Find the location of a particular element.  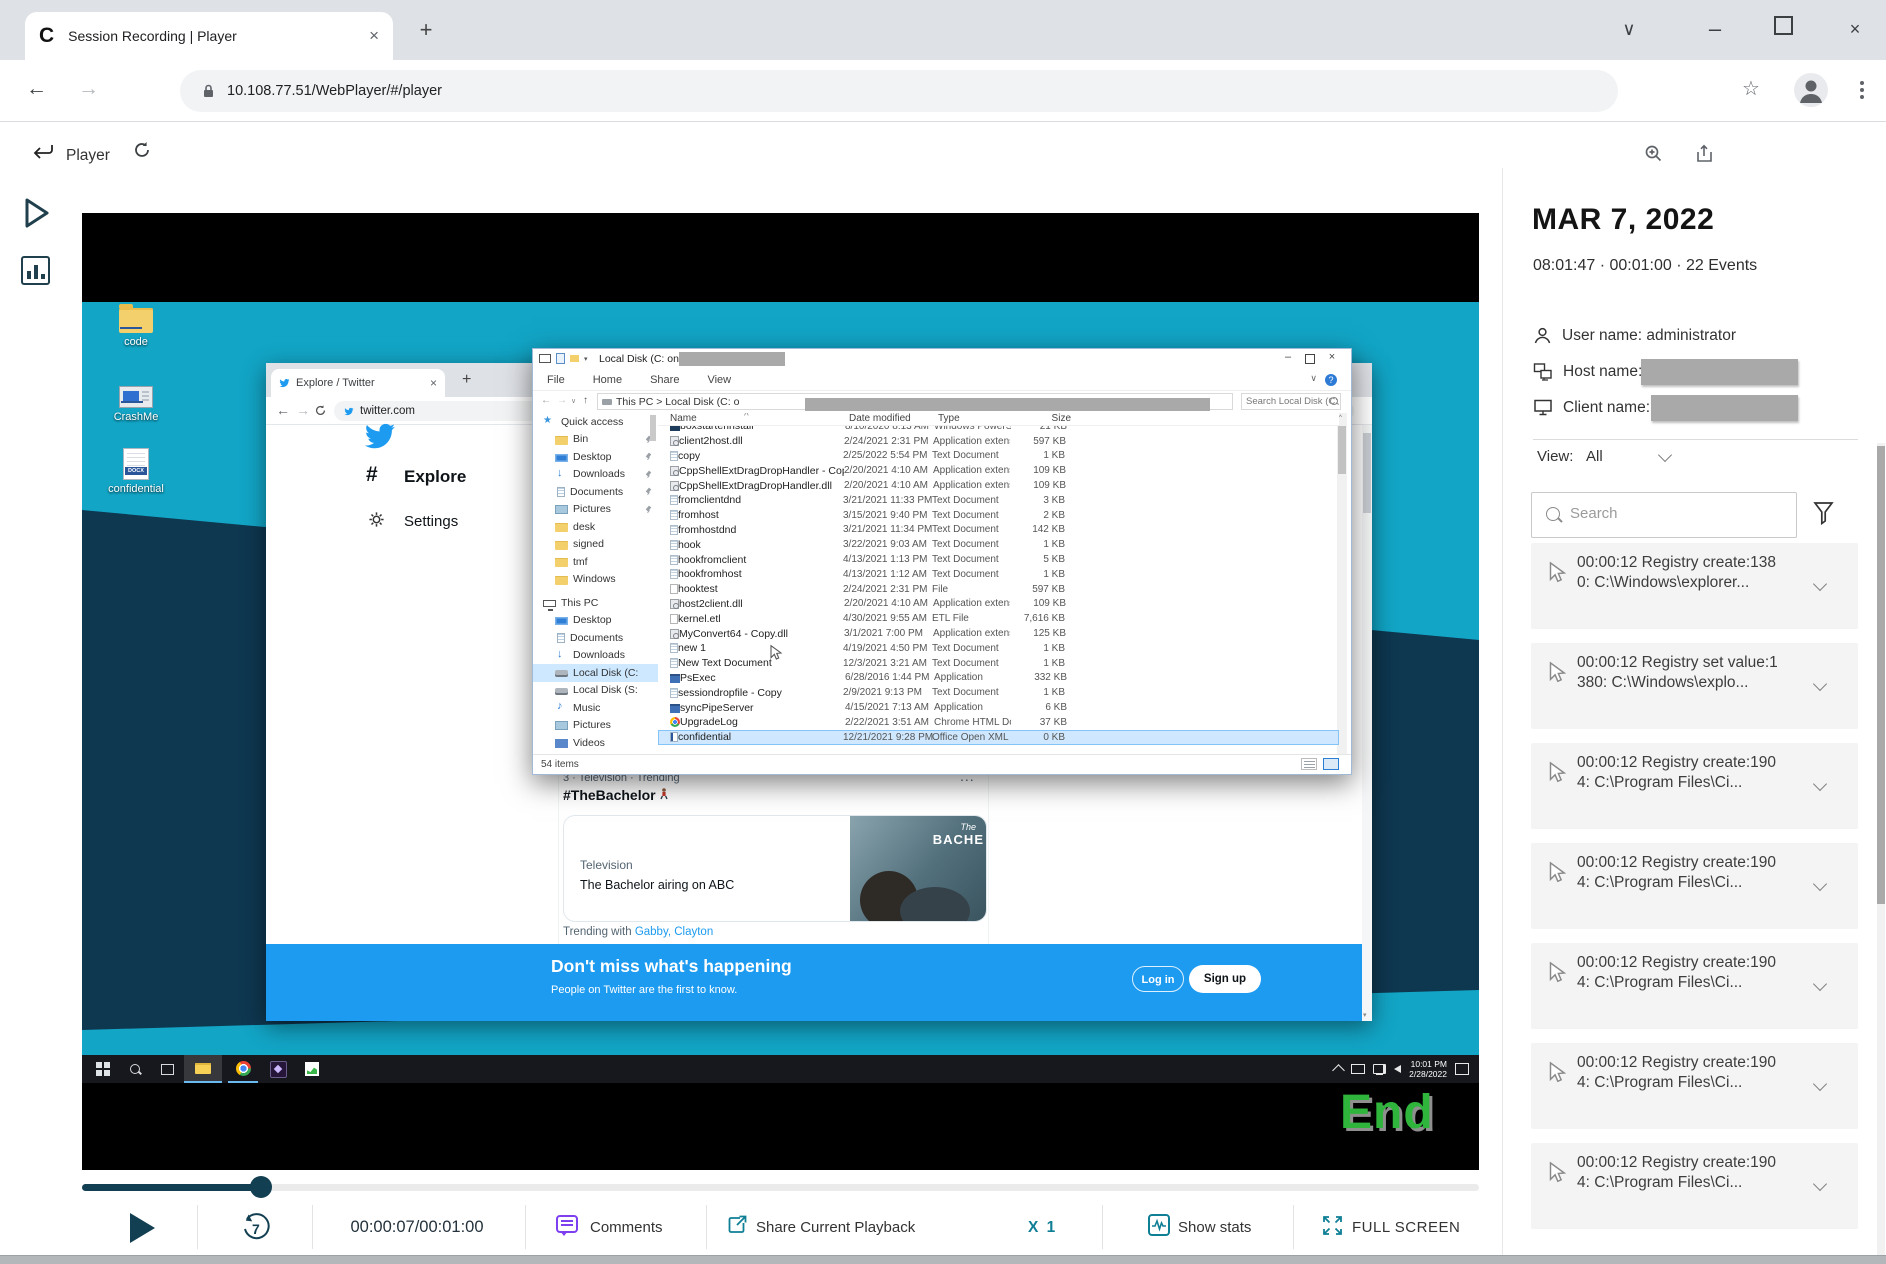

desktop-icon: CrashMe is located at coordinates (136, 401).